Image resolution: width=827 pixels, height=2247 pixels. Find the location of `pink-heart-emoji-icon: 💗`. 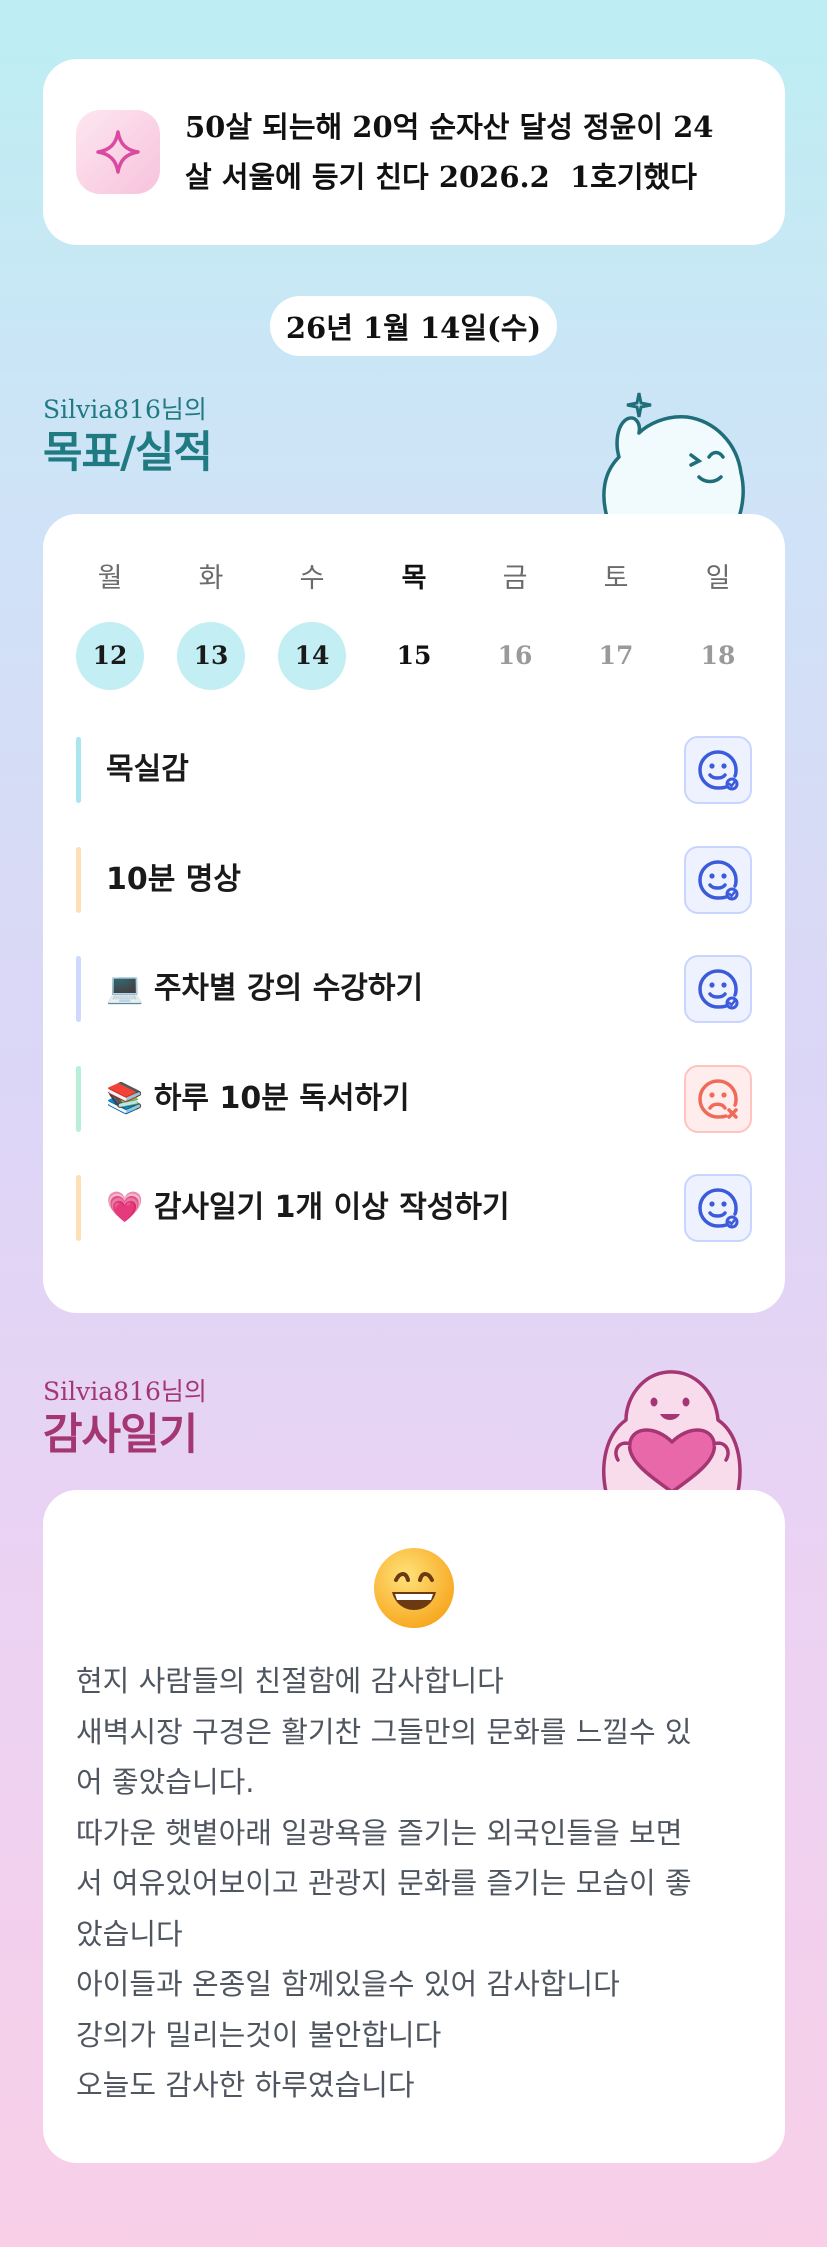

pink-heart-emoji-icon: 💗 is located at coordinates (125, 1207).